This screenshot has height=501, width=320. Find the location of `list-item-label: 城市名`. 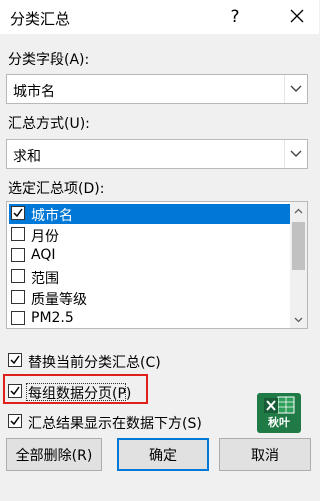

list-item-label: 城市名 is located at coordinates (52, 216).